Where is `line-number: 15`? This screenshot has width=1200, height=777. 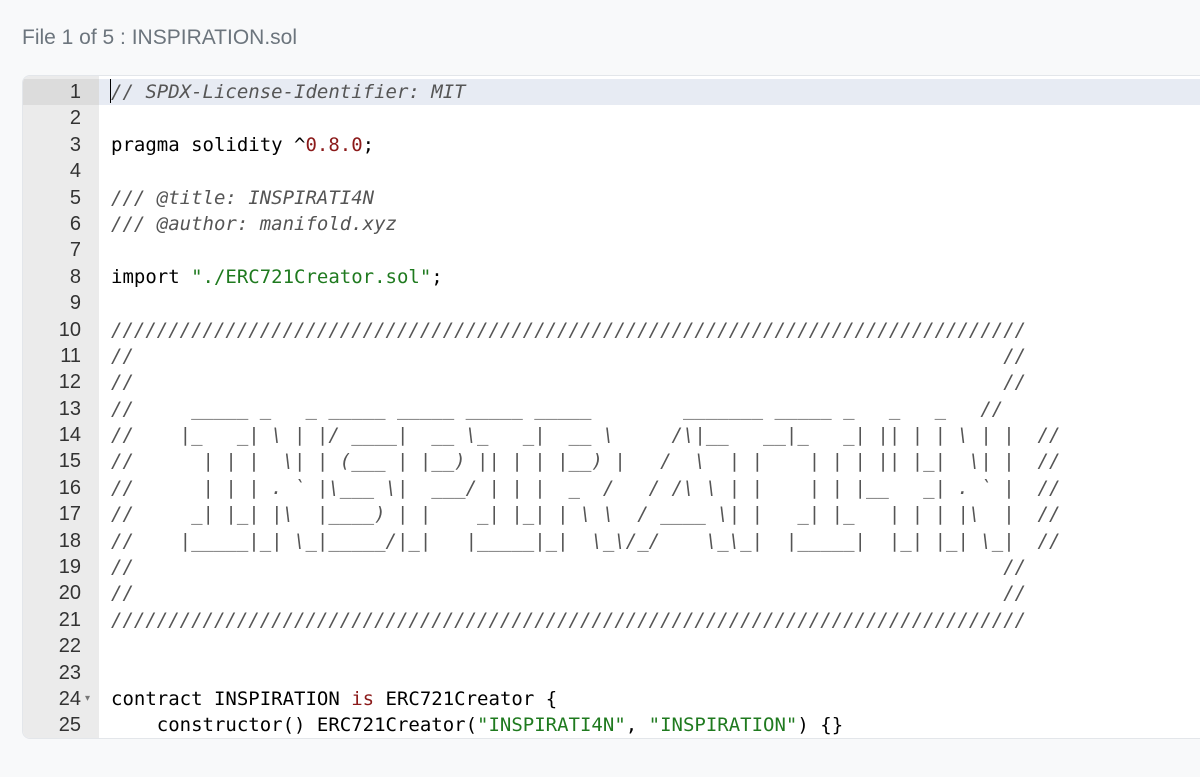 line-number: 15 is located at coordinates (69, 461).